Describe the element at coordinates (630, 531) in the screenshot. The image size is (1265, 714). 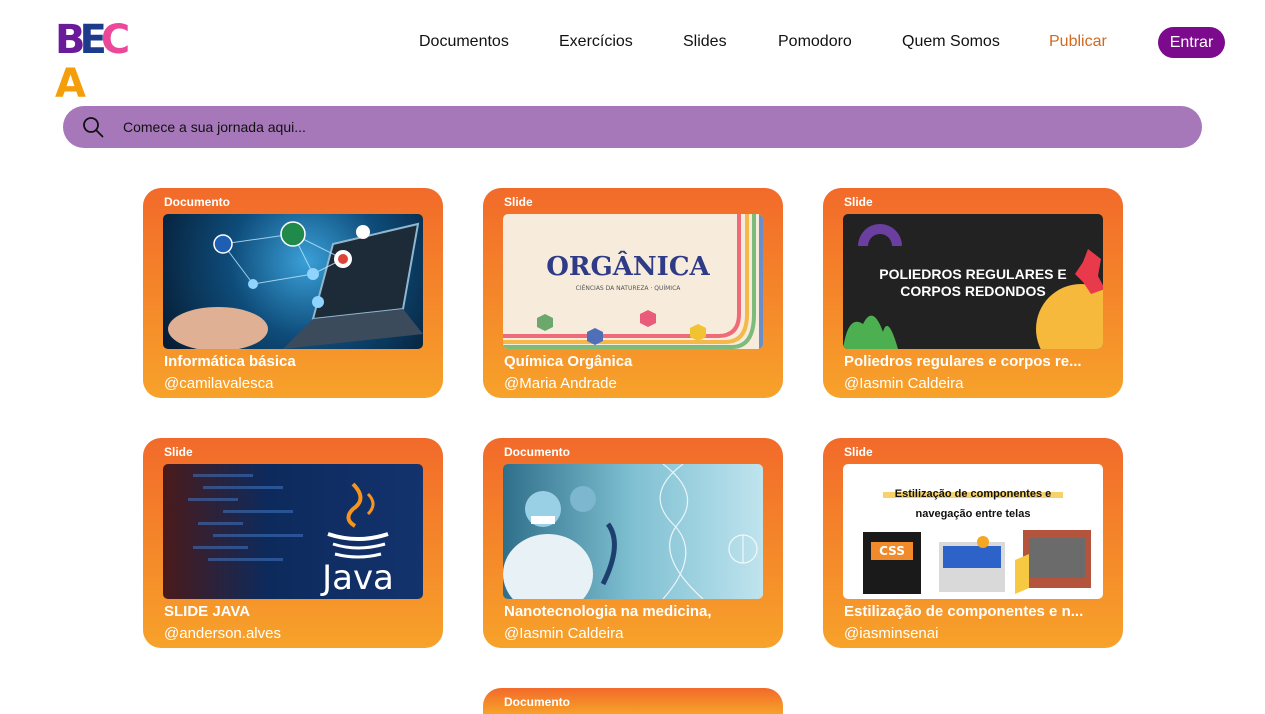
I see `lab-scientists-icon` at that location.